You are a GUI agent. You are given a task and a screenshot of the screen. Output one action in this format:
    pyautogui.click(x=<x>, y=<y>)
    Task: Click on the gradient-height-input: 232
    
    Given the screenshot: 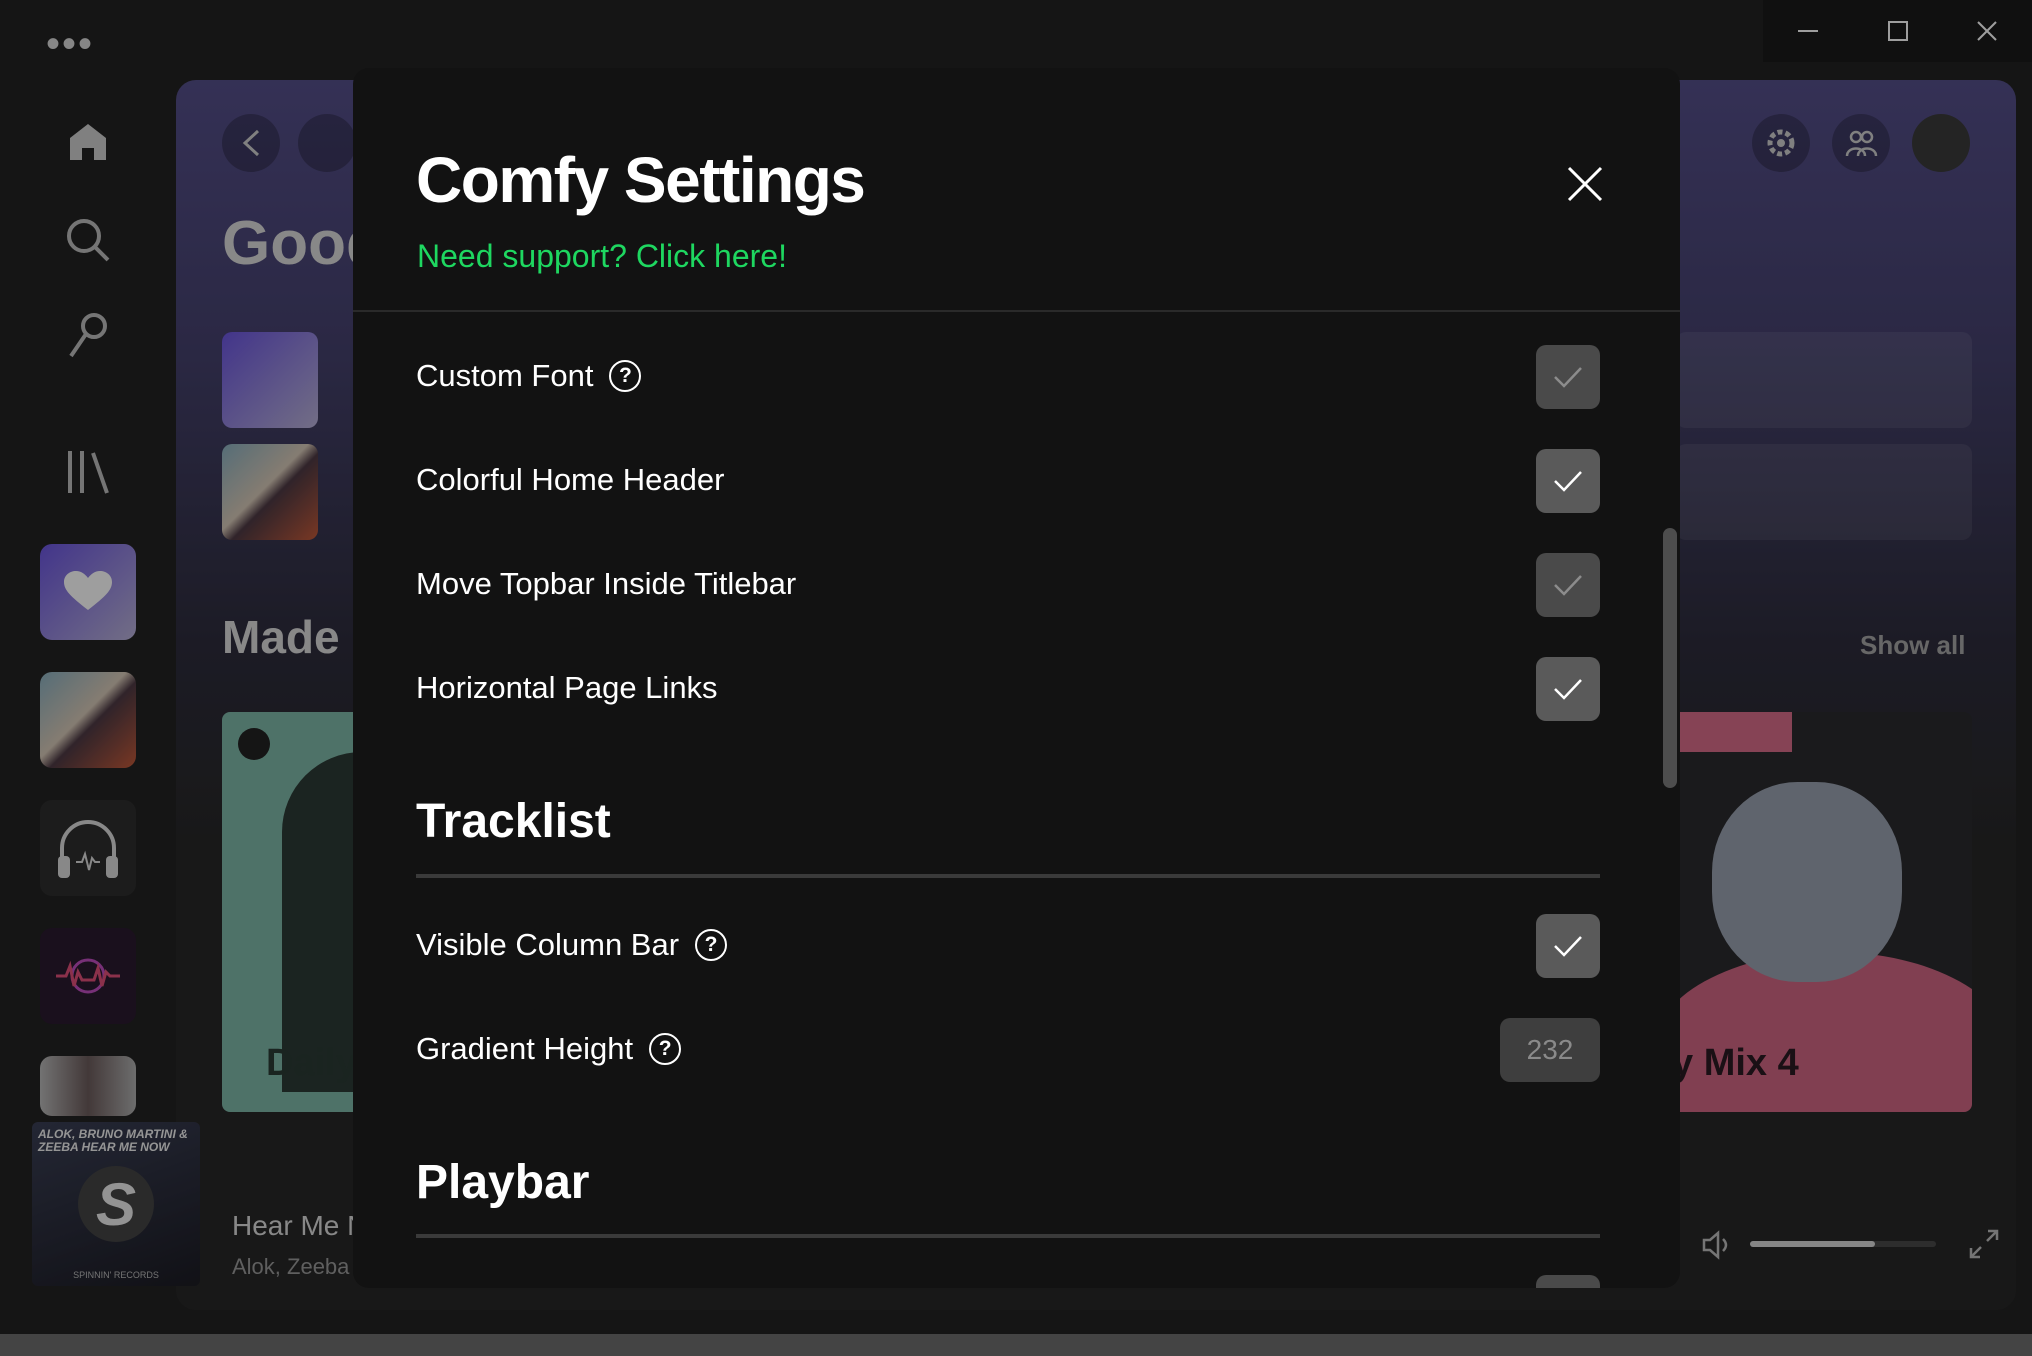 What is the action you would take?
    pyautogui.click(x=1550, y=1050)
    